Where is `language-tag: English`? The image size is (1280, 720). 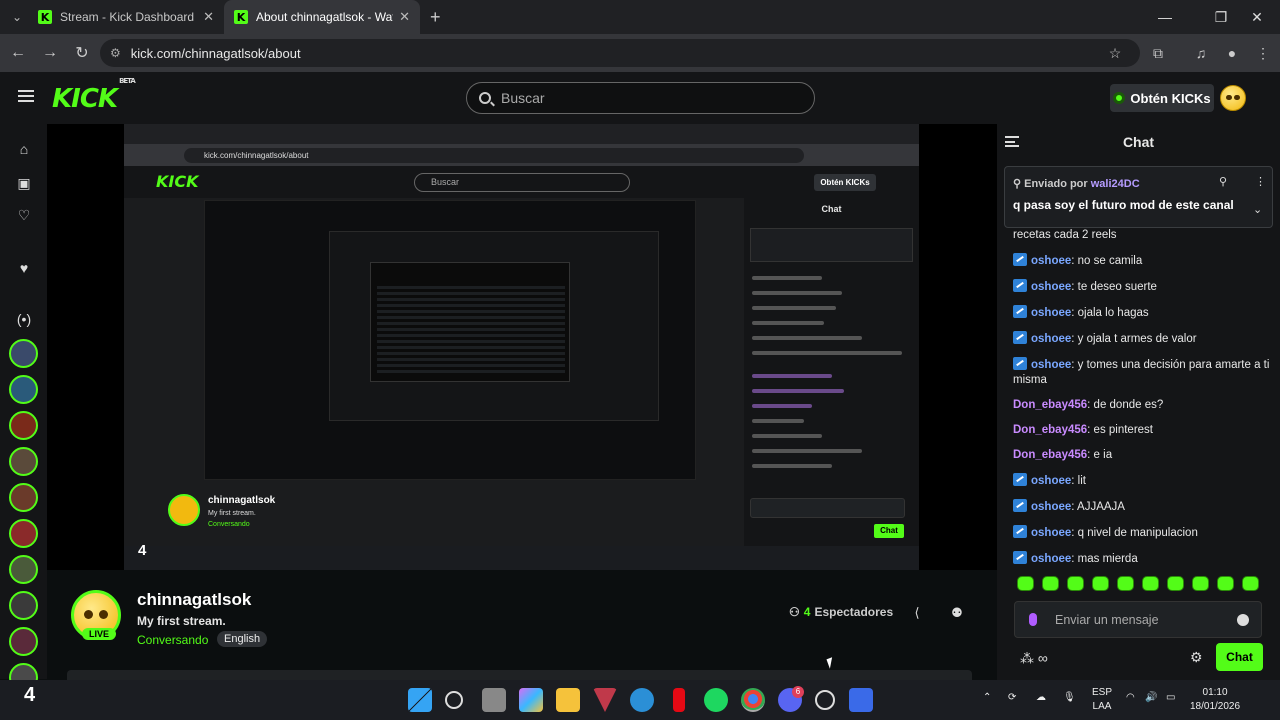
language-tag: English is located at coordinates (242, 639).